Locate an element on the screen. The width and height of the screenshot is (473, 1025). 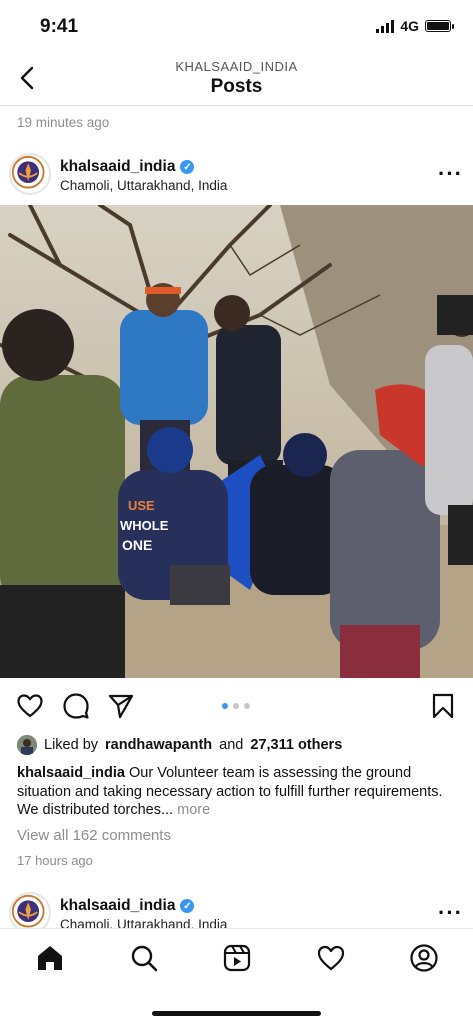
page-title: Posts is located at coordinates (236, 86).